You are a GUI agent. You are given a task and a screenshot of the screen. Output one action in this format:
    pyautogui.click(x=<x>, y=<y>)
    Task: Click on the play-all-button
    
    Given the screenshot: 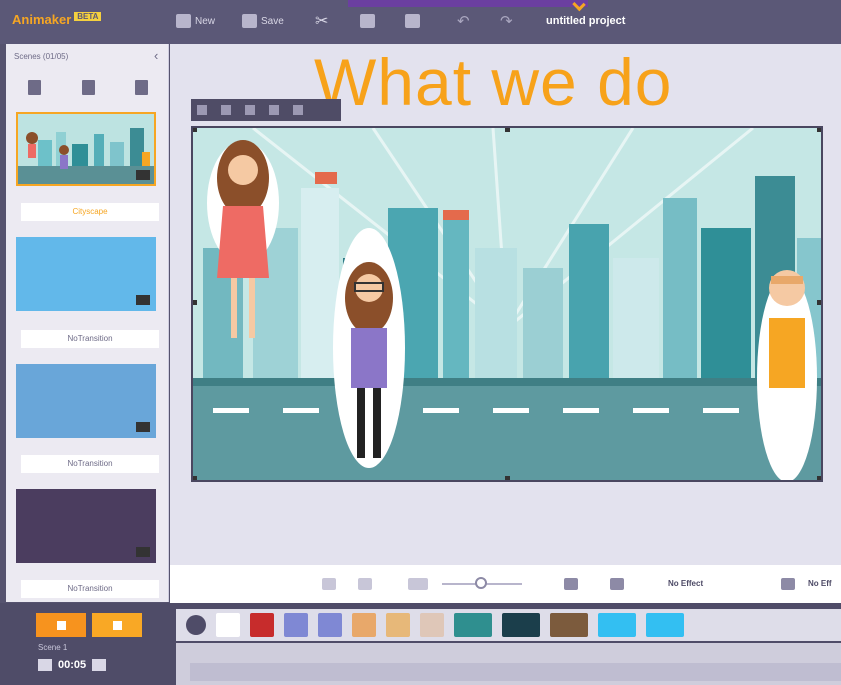 What is the action you would take?
    pyautogui.click(x=117, y=625)
    